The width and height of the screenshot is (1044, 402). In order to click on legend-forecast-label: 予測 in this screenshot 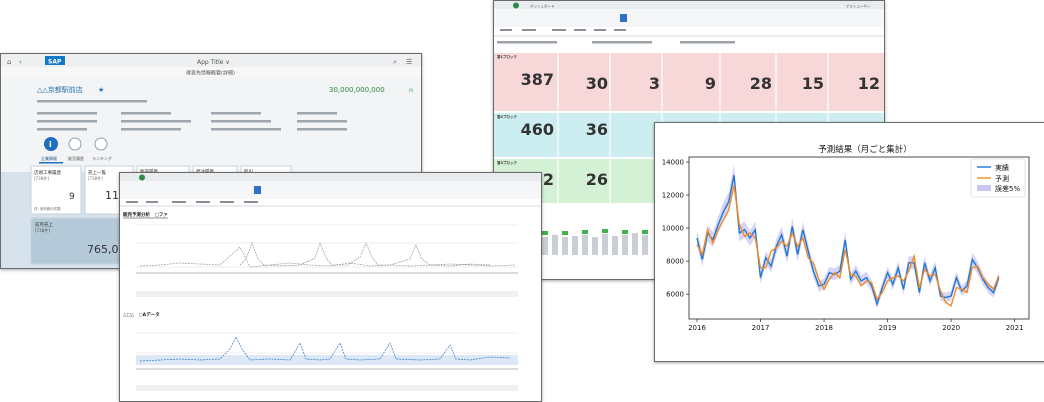, I will do `click(1002, 178)`.